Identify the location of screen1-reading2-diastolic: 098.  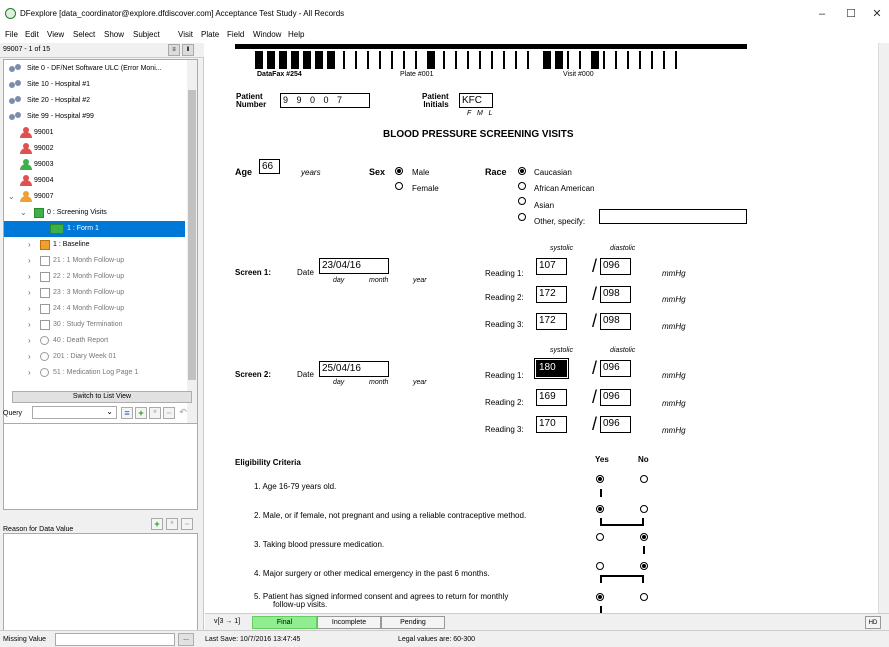
(615, 294).